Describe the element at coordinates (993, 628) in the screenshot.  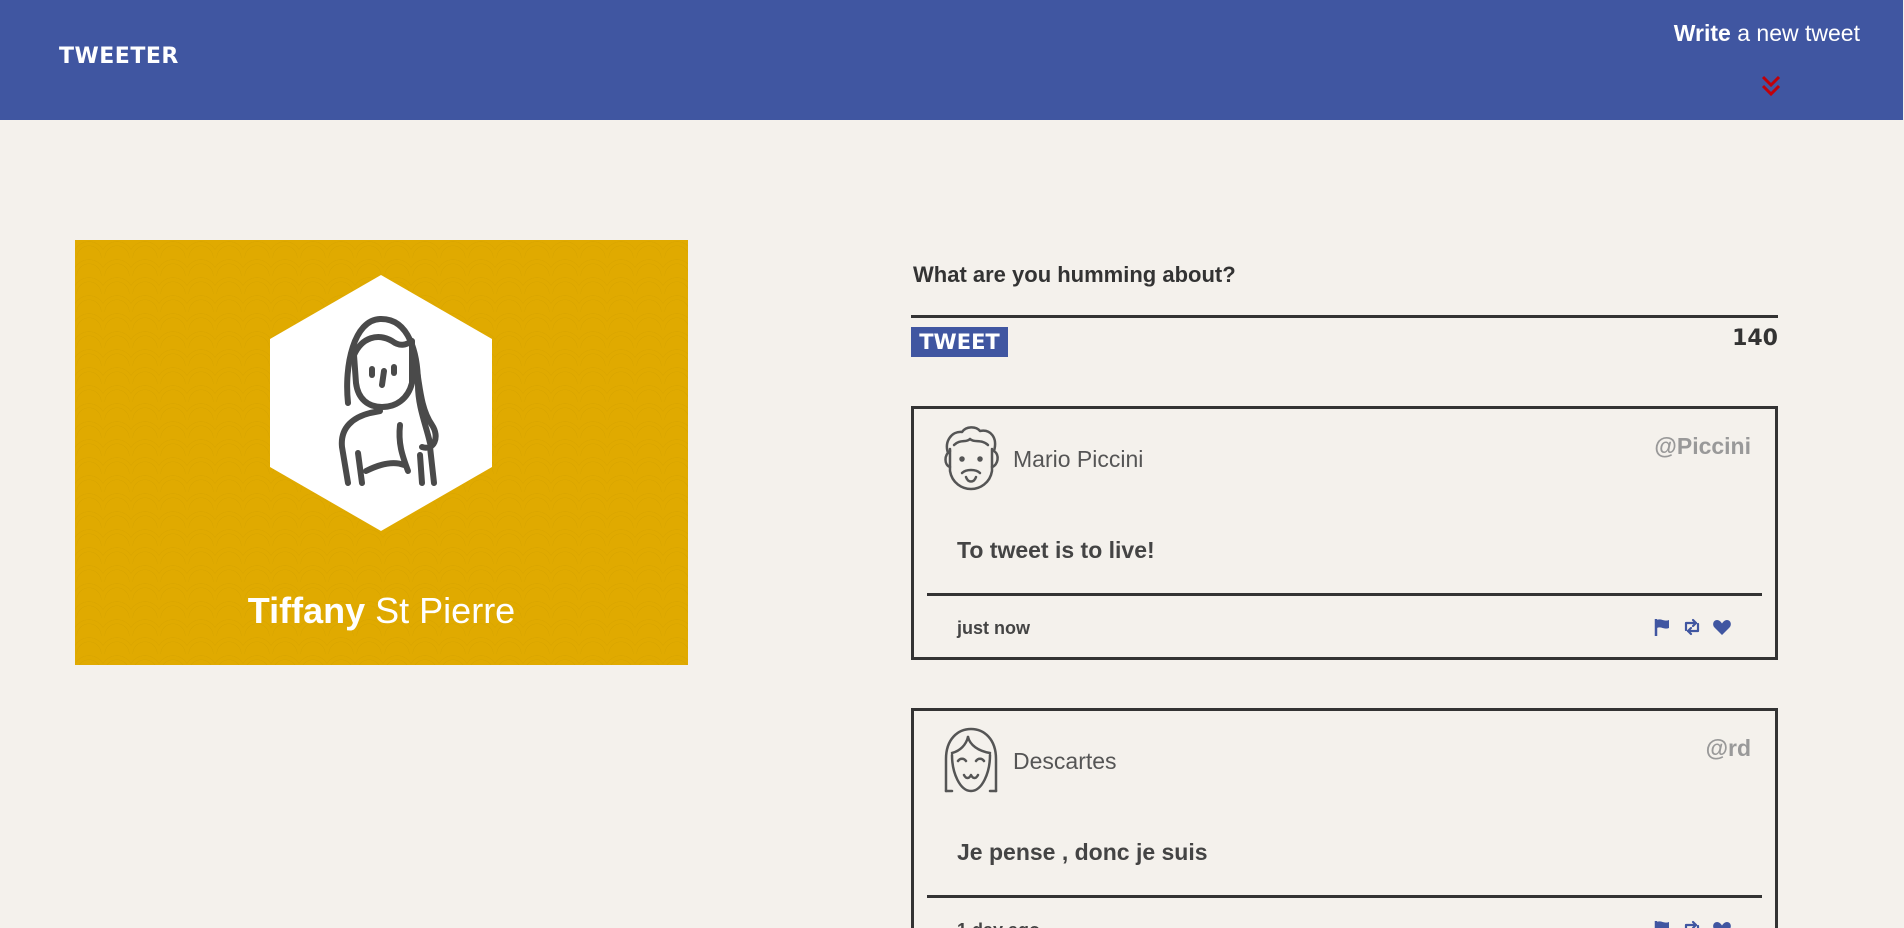
I see `tweet-timestamp: just now` at that location.